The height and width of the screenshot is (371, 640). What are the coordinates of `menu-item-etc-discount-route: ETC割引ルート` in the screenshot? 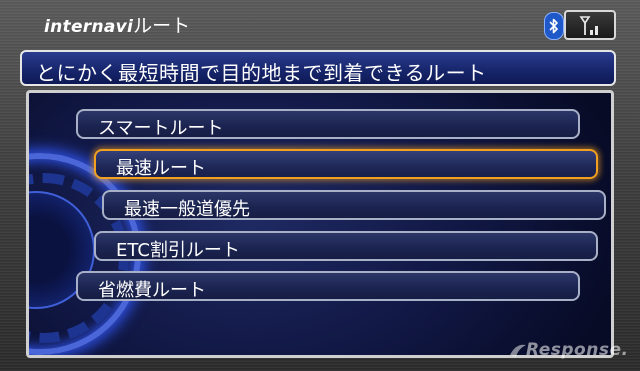 It's located at (346, 246).